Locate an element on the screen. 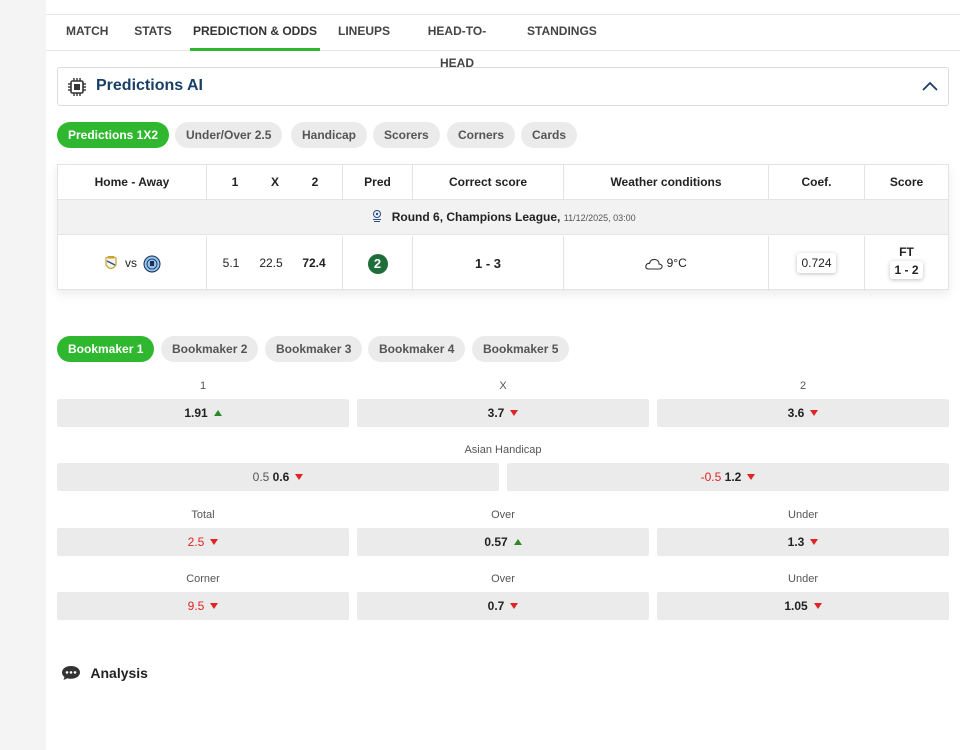 The width and height of the screenshot is (960, 750). odds-away-cell: 3.6 is located at coordinates (803, 413).